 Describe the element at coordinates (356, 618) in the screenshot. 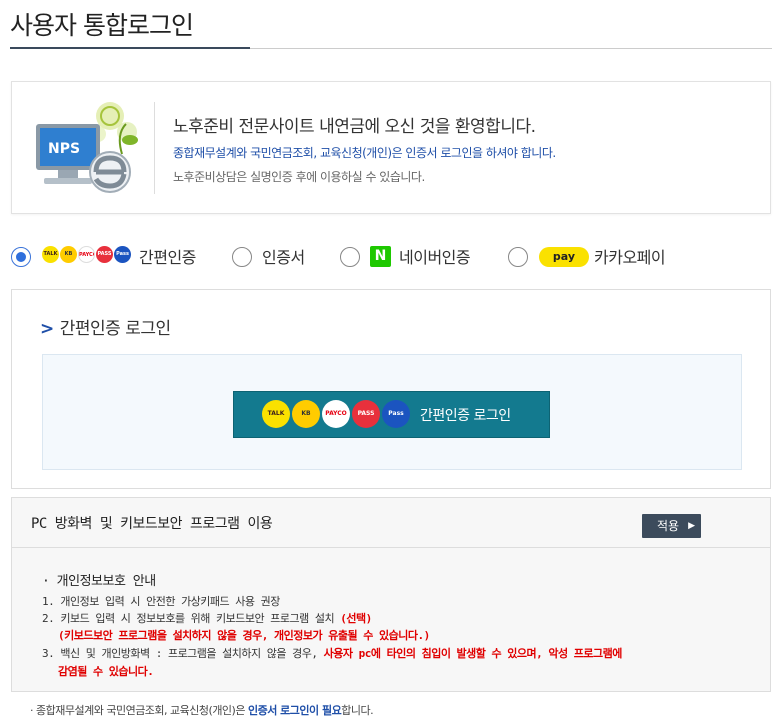

I see `privacy-item-warning: (선택)` at that location.